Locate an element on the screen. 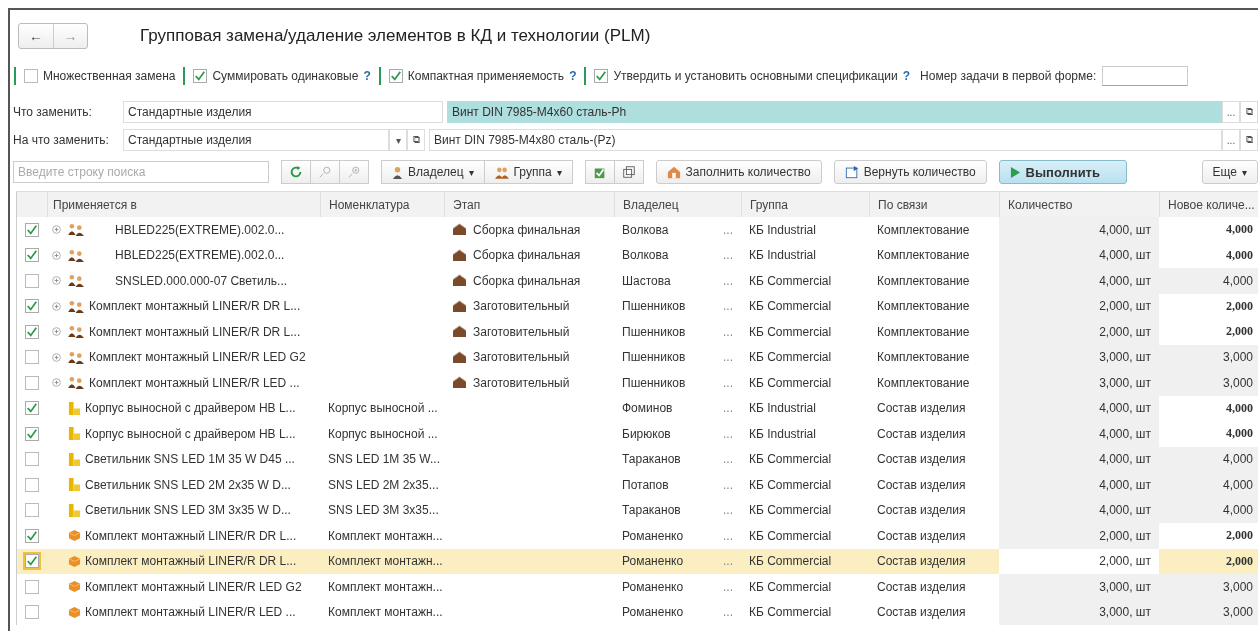 This screenshot has width=1258, height=631. collapse-button is located at coordinates (325, 172).